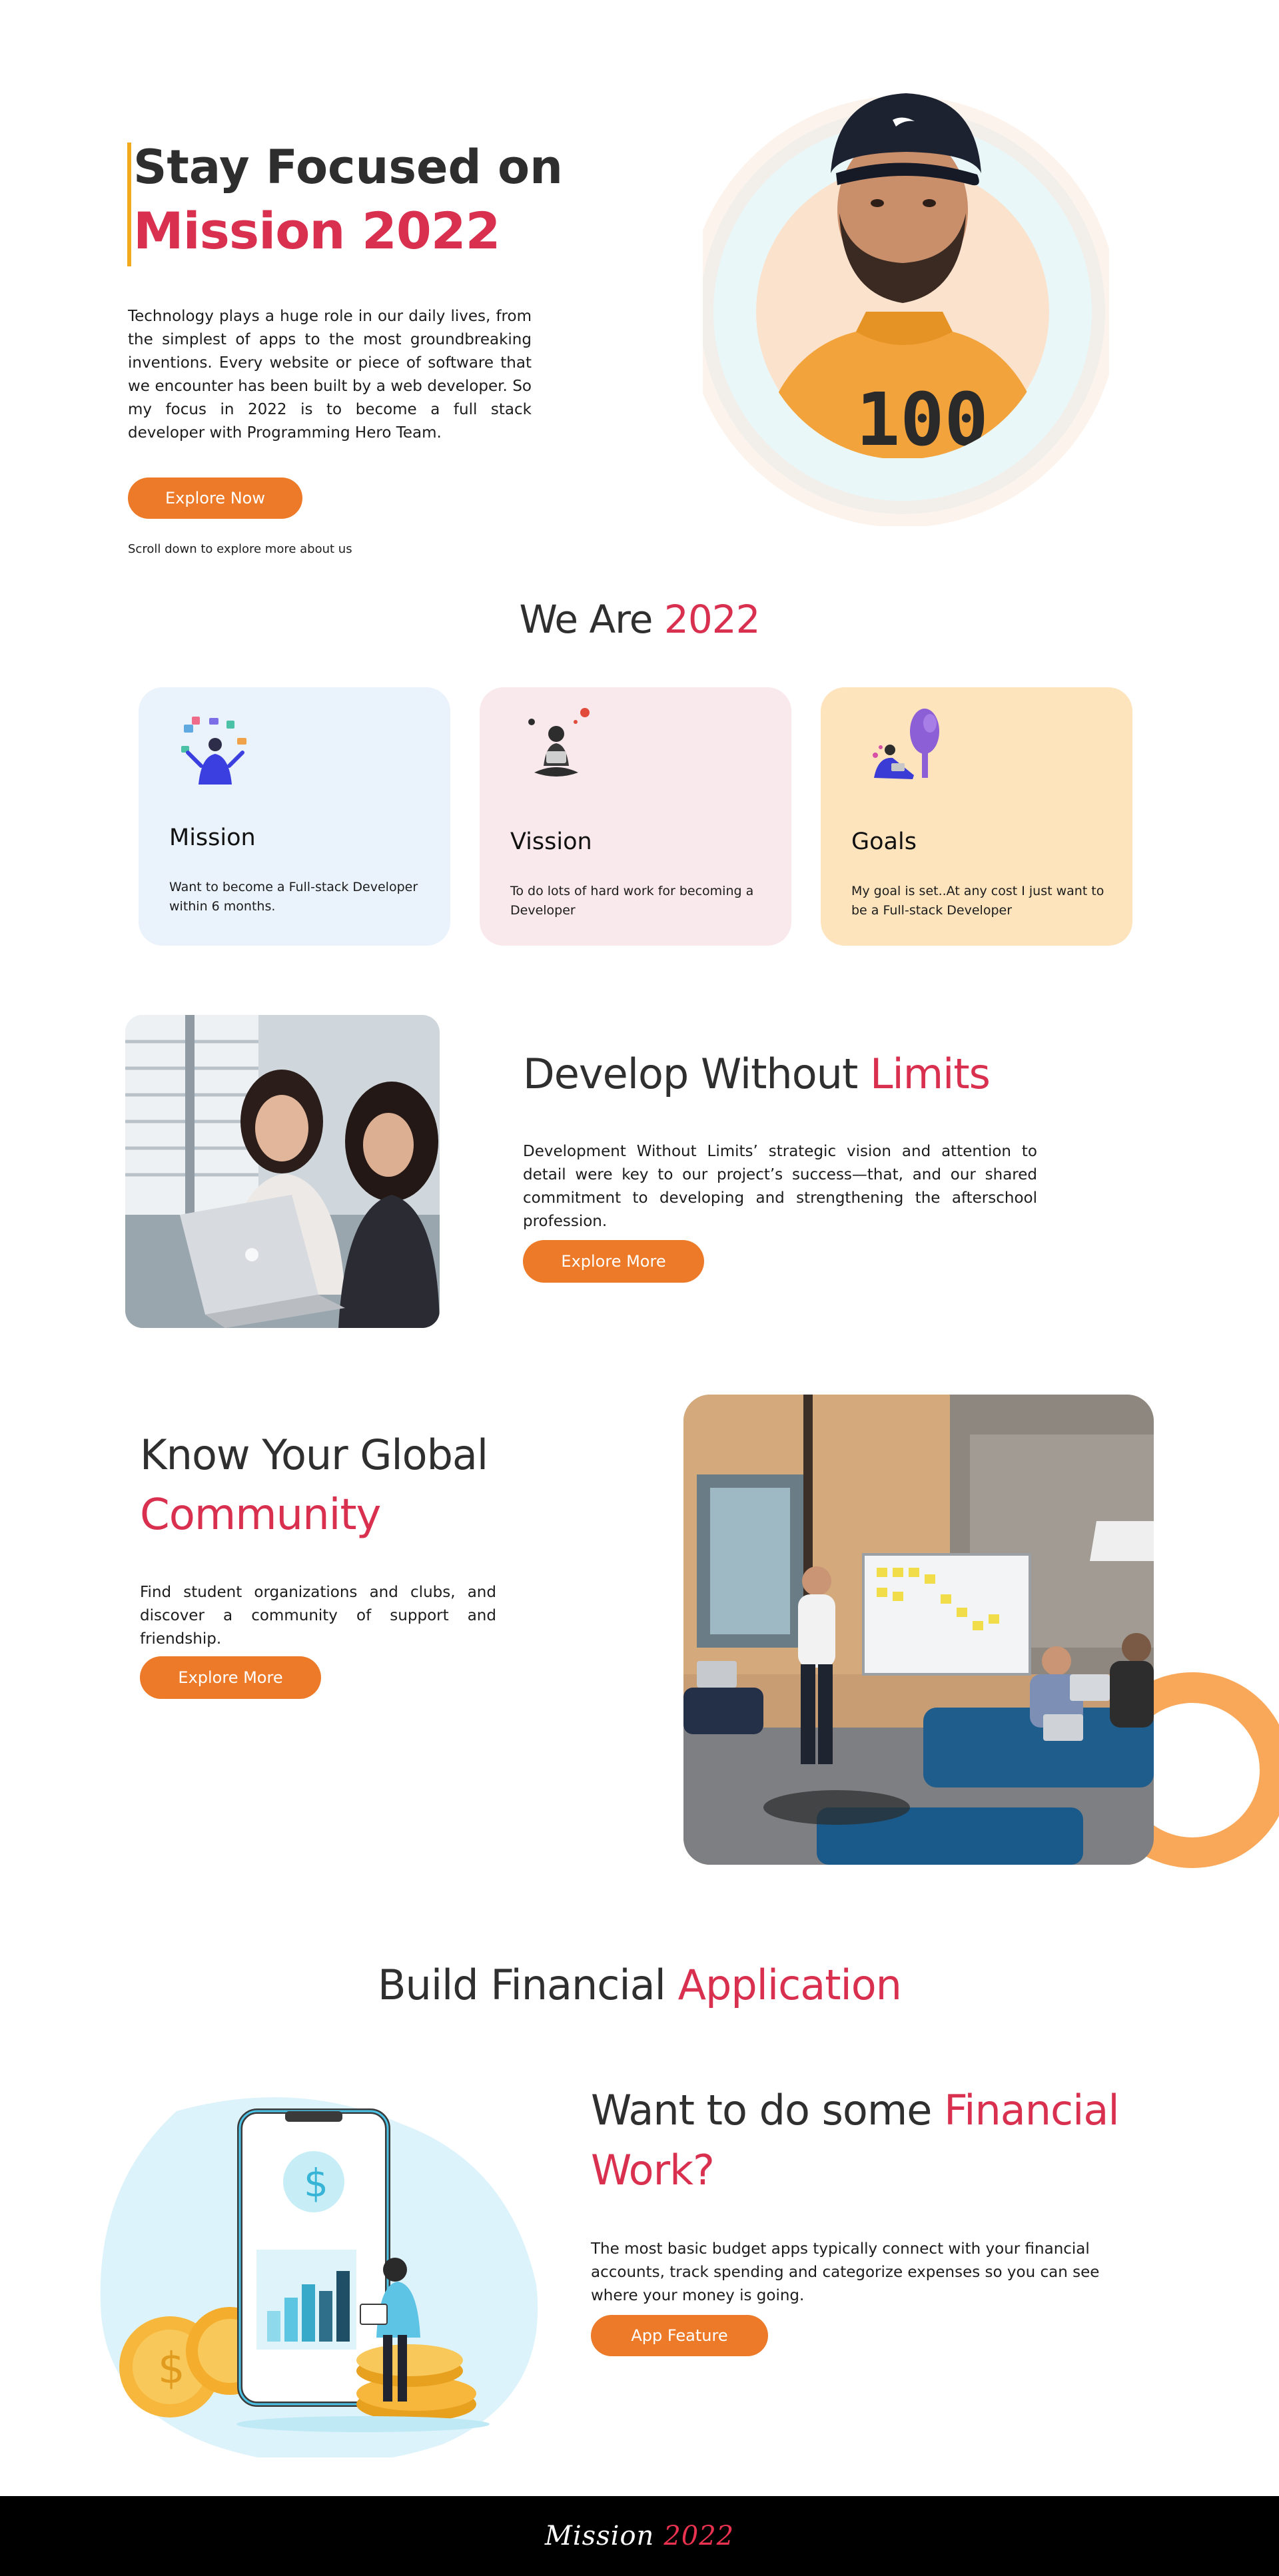 This screenshot has height=2576, width=1279. Describe the element at coordinates (613, 1261) in the screenshot. I see `develop-explore-more-button: Explore More` at that location.